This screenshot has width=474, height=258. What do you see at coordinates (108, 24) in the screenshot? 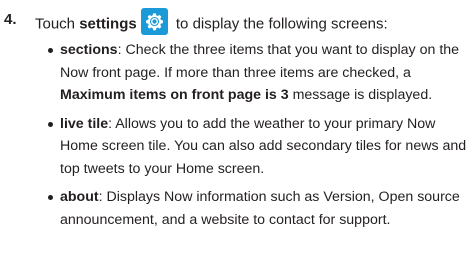
I see `settings-term: settings` at bounding box center [108, 24].